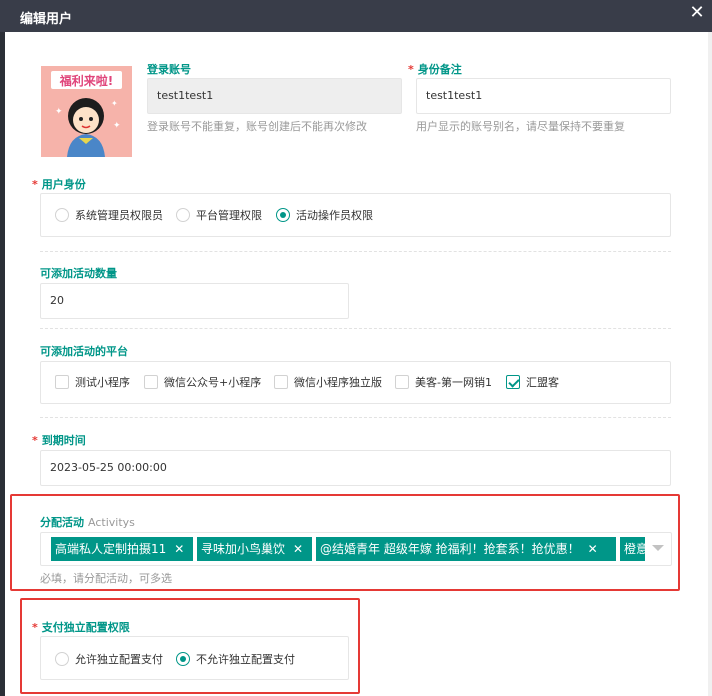  What do you see at coordinates (257, 126) in the screenshot?
I see `login-account-hint: 登录账号不能重复，账号创建后不能再次修改` at bounding box center [257, 126].